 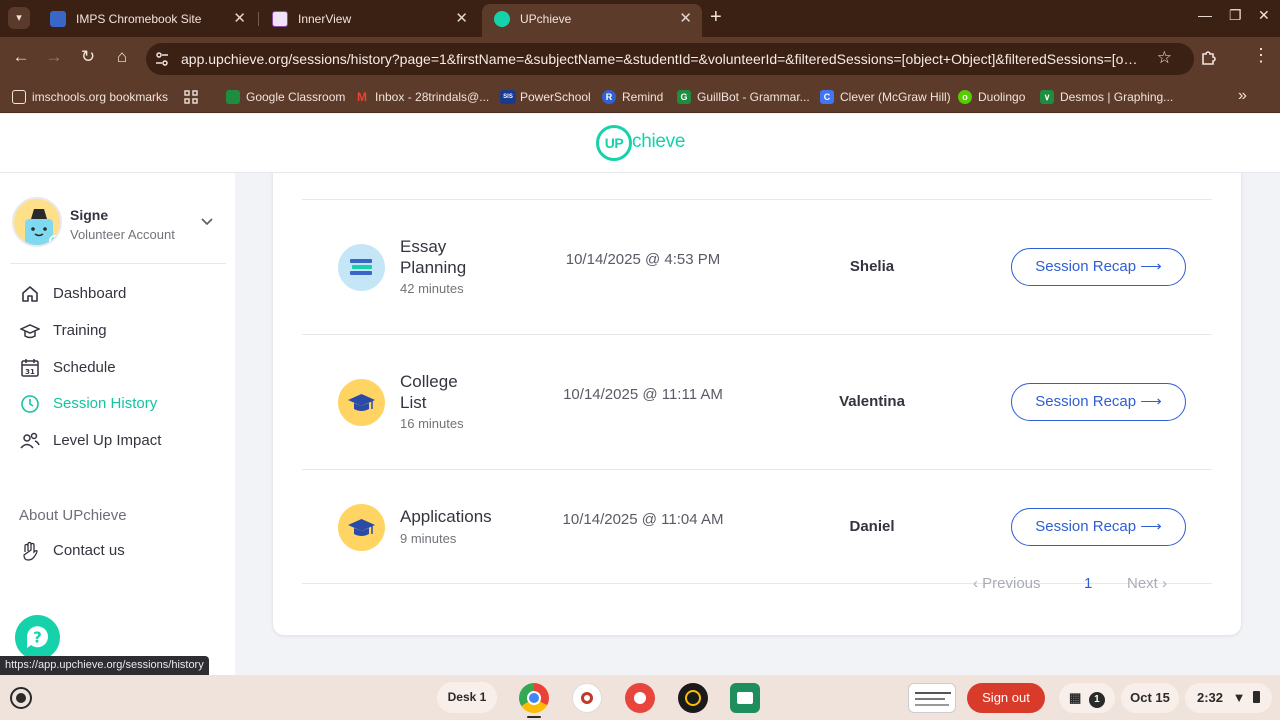 I want to click on chevron-down-icon, so click(x=207, y=222).